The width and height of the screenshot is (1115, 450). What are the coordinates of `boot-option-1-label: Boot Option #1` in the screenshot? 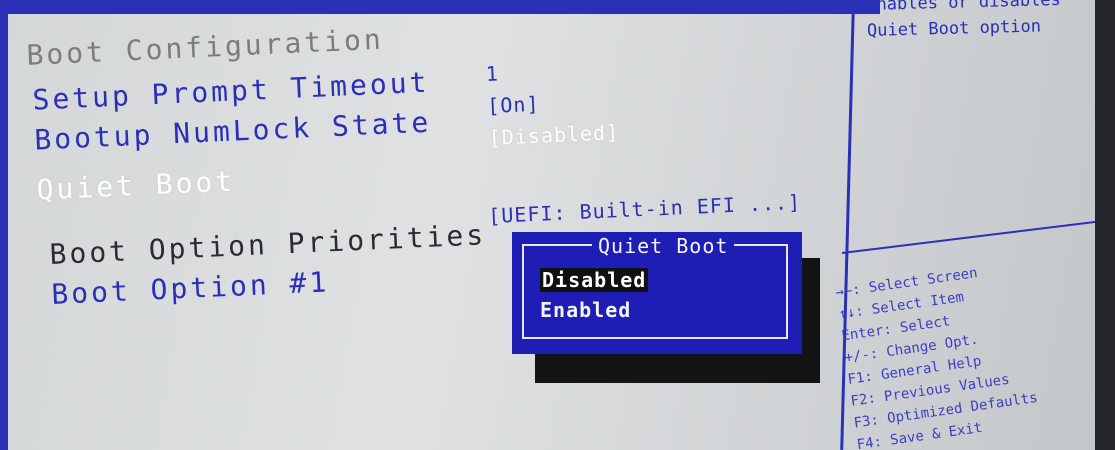 It's located at (190, 288).